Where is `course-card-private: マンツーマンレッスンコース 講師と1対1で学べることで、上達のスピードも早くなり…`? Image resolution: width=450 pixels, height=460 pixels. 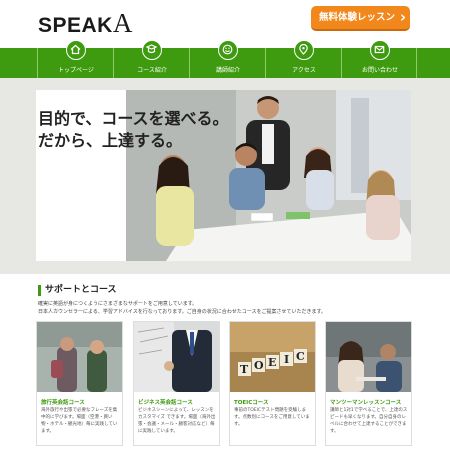 course-card-private: マンツーマンレッスンコース 講師と1対1で学べることで、上達のスピードも早くなり… is located at coordinates (368, 383).